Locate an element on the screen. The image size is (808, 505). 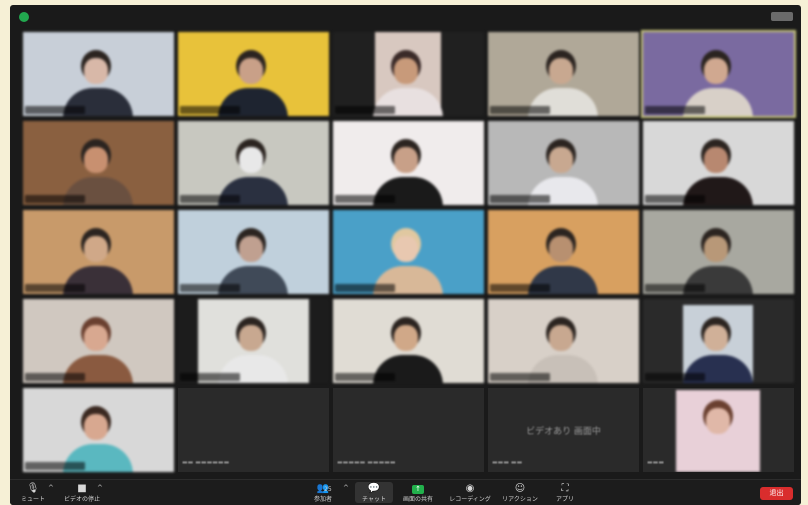
chat-button: 💬 チャット is located at coordinates (374, 492).